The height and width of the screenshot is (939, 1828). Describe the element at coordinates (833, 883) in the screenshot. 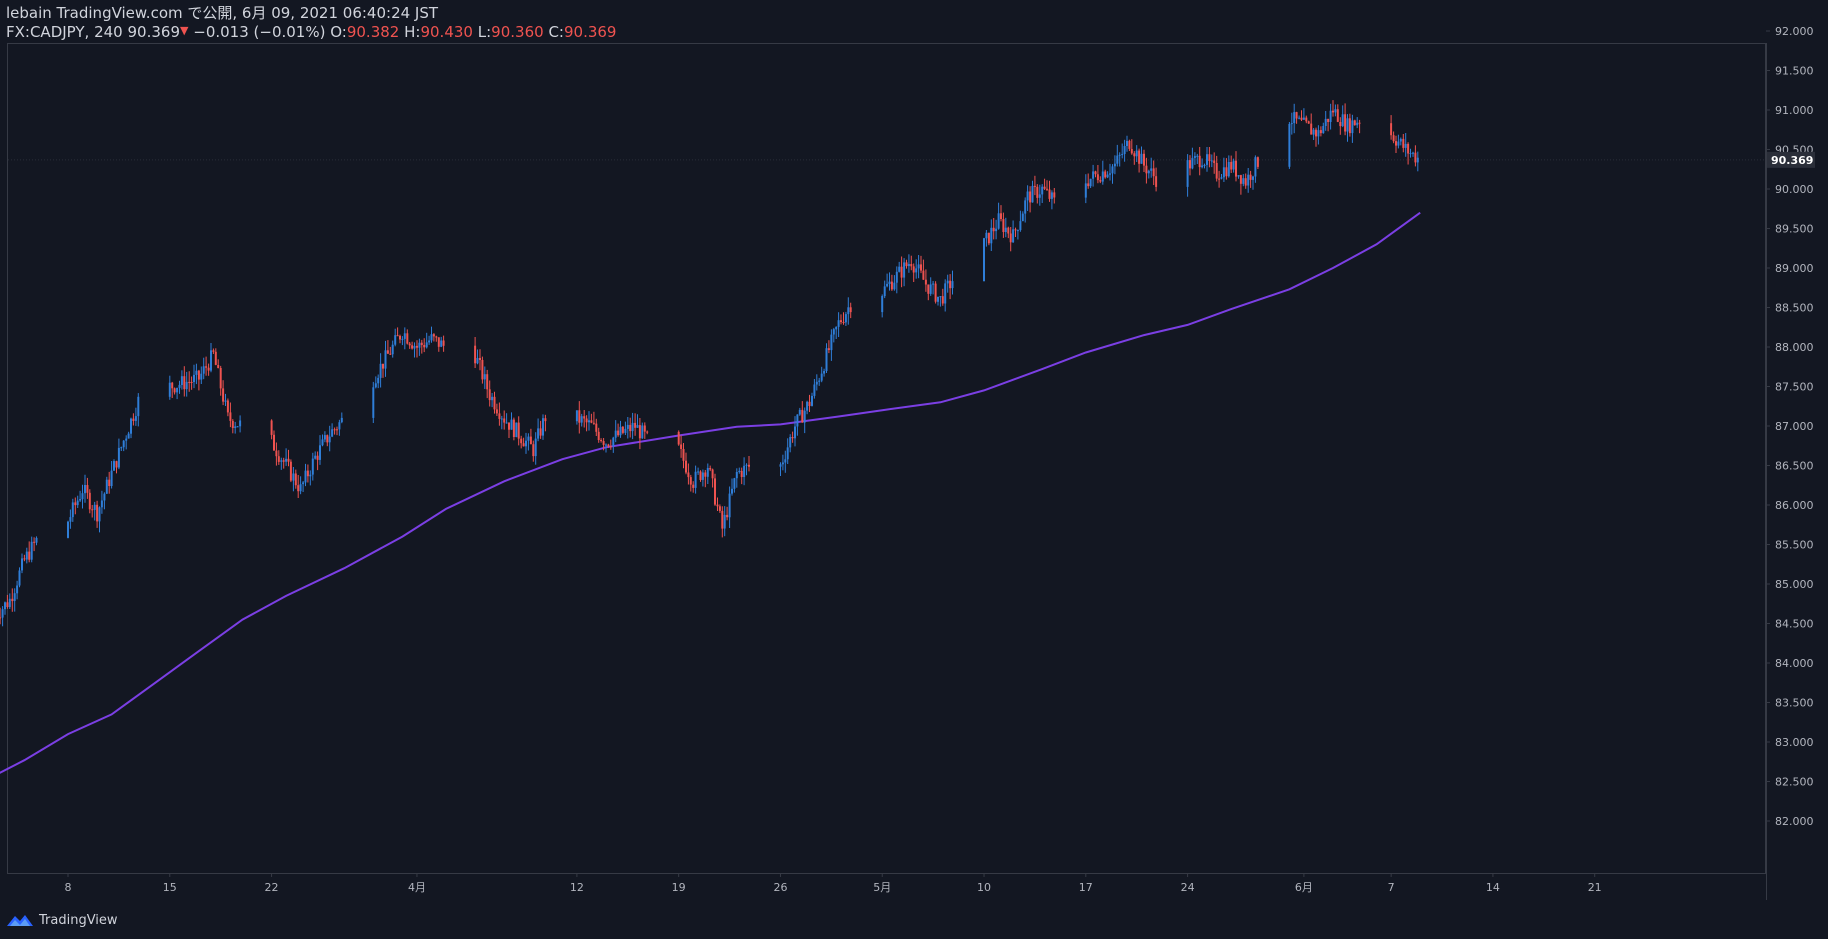

I see `time-axis: 8 15 22 4月 12 19 26 5月 10 17 24 6月 7 14 21` at that location.